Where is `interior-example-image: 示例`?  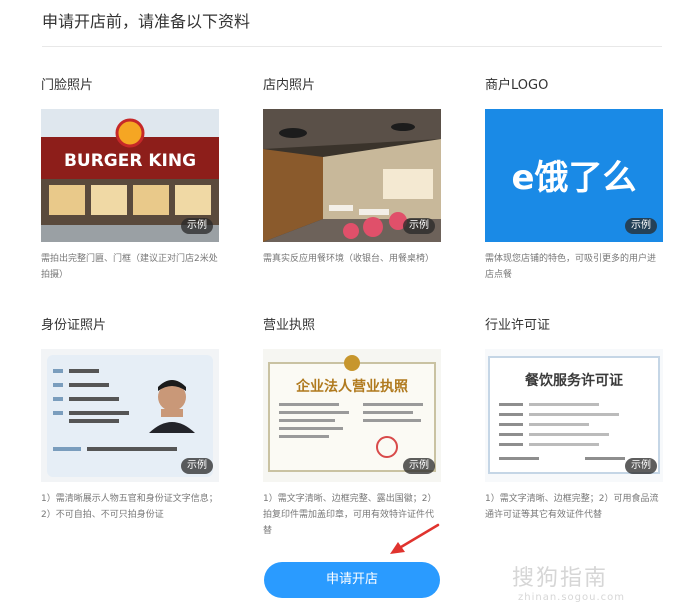
interior-example-image: 示例 is located at coordinates (352, 175).